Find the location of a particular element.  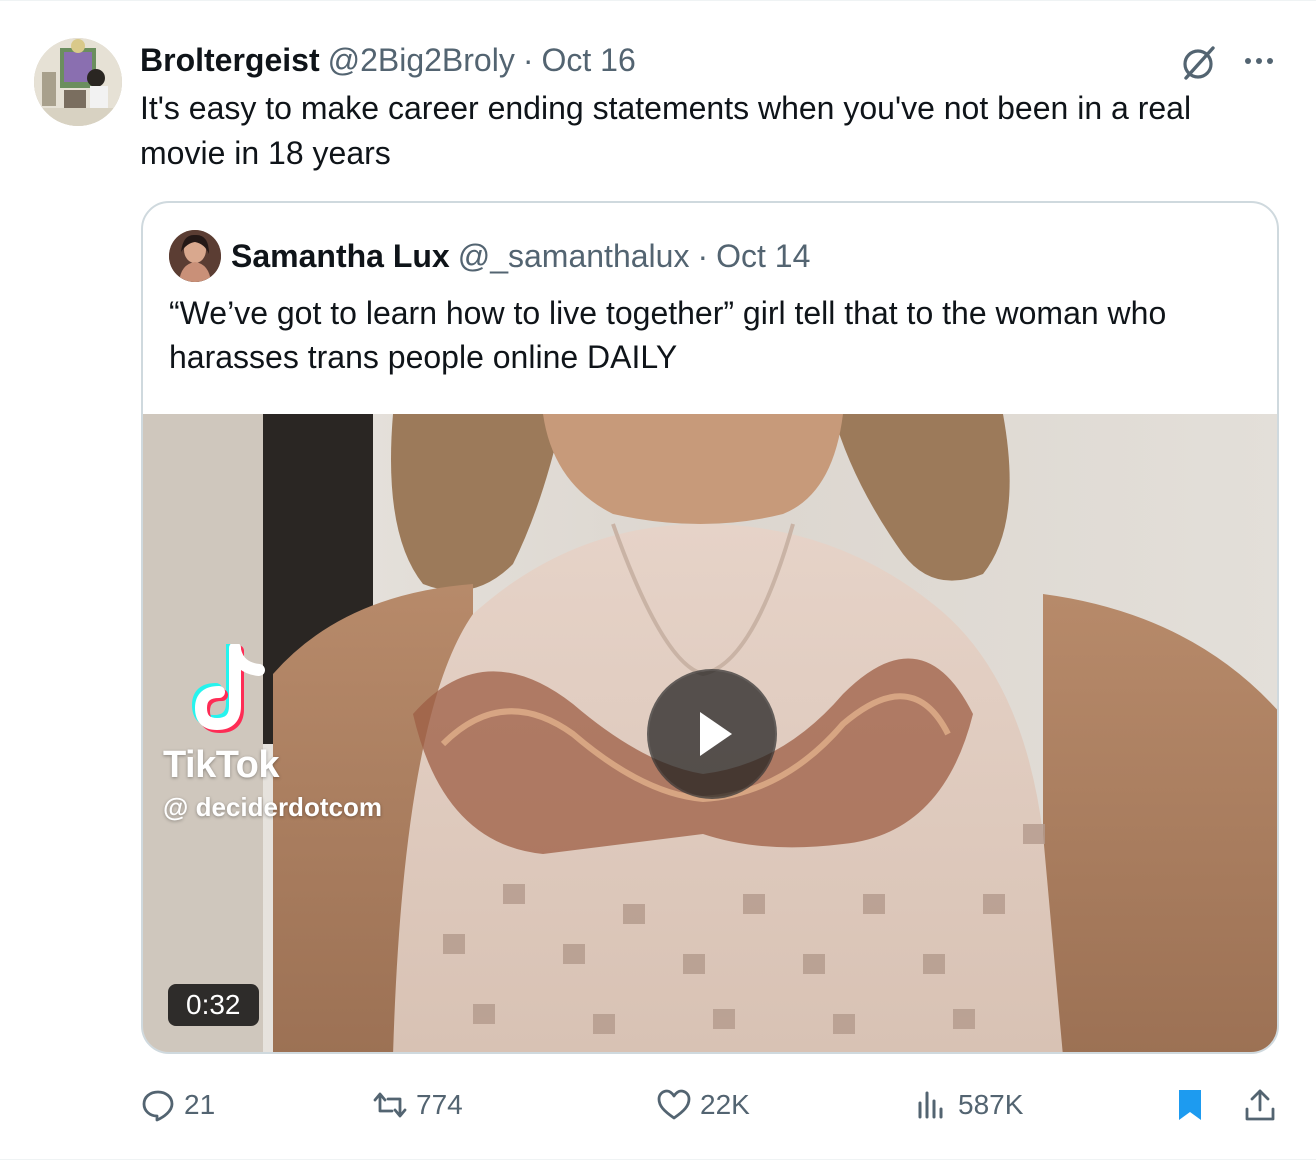

views-button: 587K is located at coordinates (968, 1105).